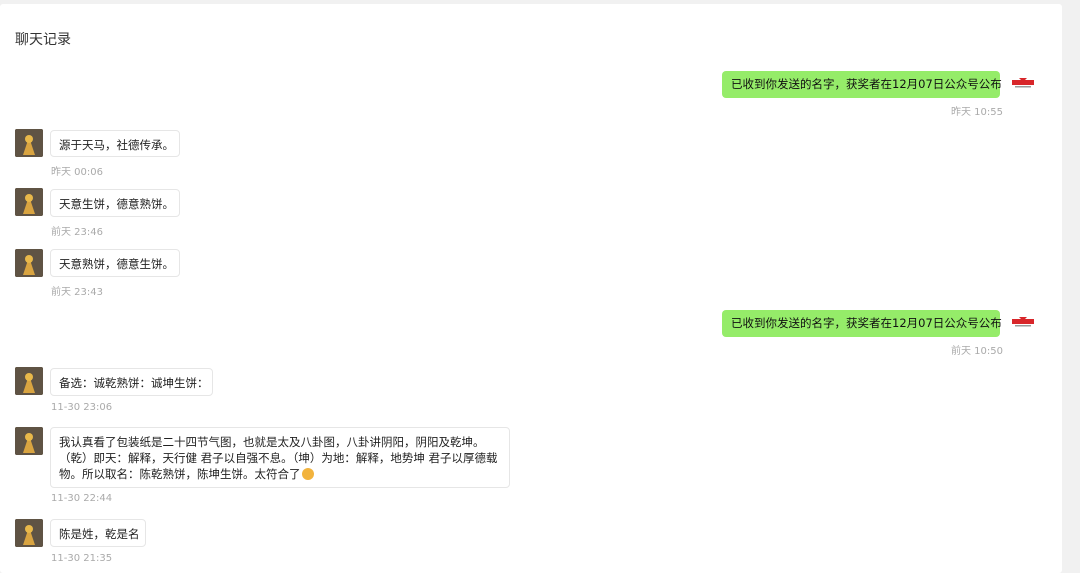 The height and width of the screenshot is (573, 1080). I want to click on message-line: （乾）即天：解释，天行健 君子以自强不息。（坤）为地：解释，地势坤 君子以厚德载, so click(278, 458).